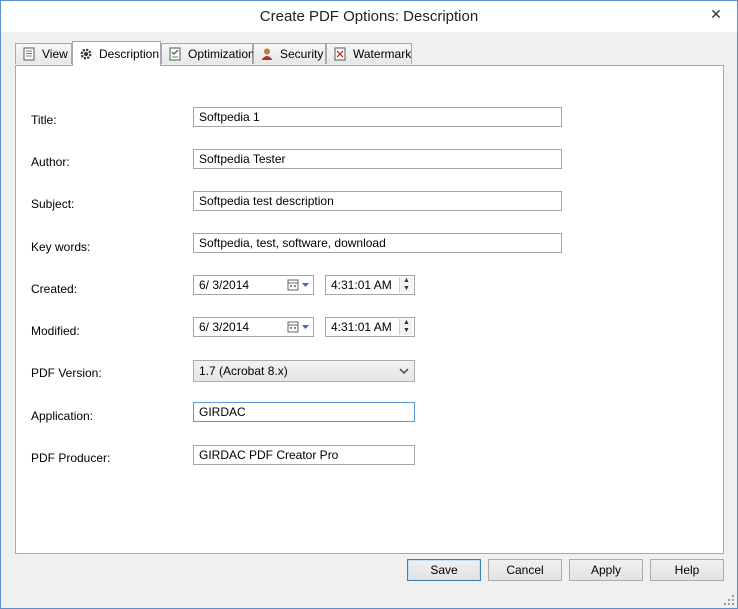  I want to click on created-time-picker: 4:31:01 AM ▲ ▼, so click(370, 285).